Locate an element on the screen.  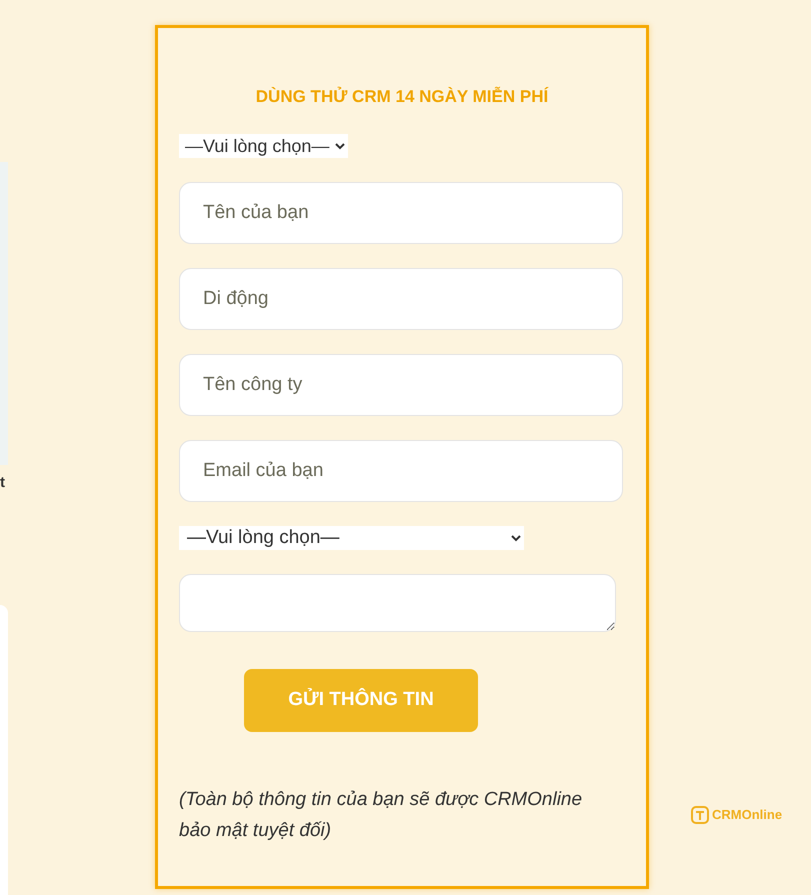
logo-text: CRMOnline is located at coordinates (747, 815).